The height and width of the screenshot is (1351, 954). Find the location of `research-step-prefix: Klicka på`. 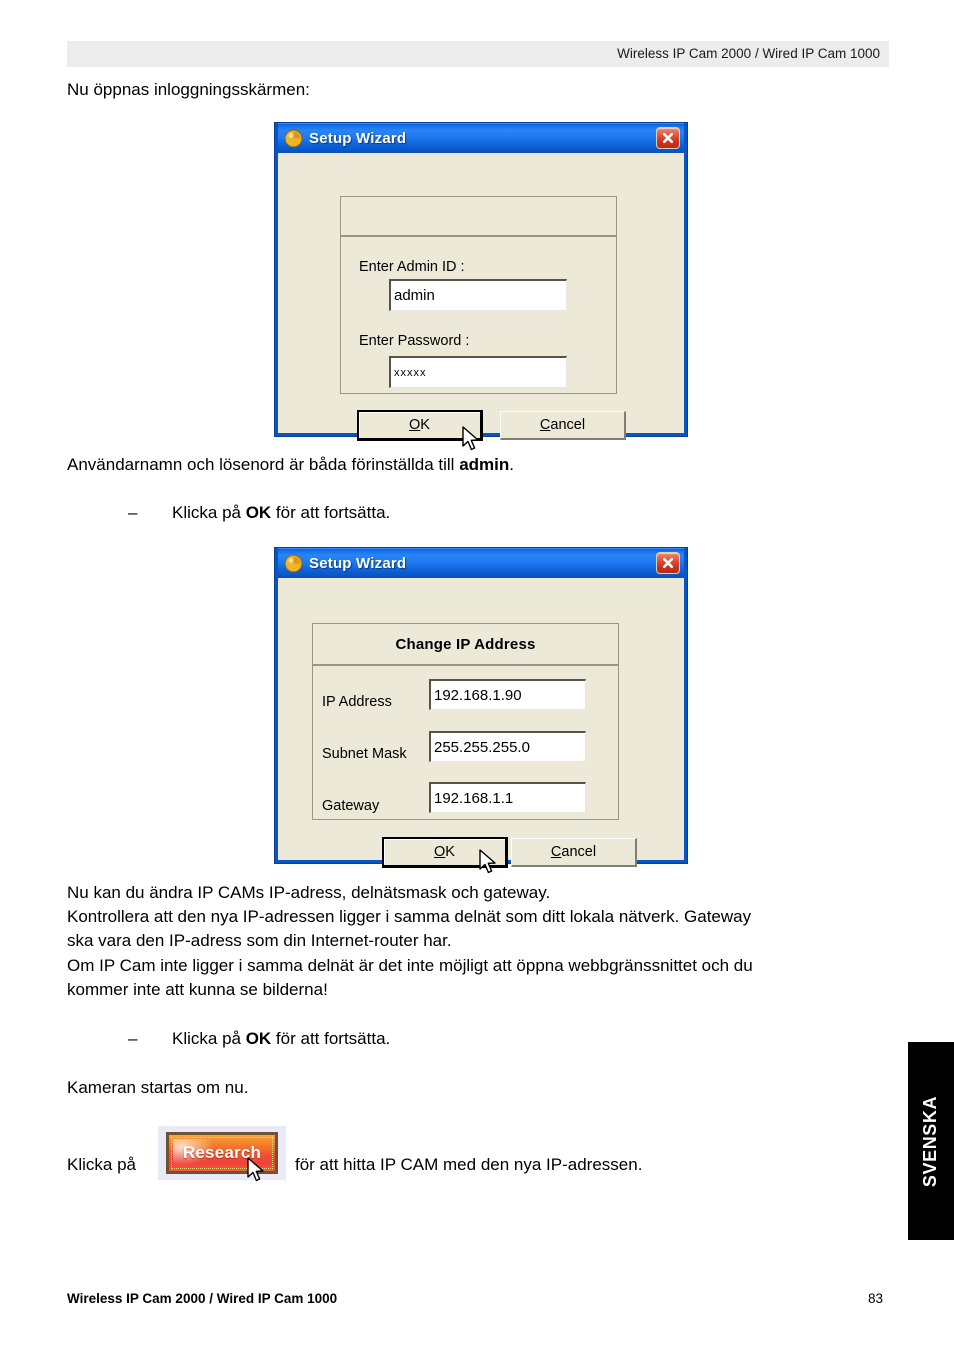

research-step-prefix: Klicka på is located at coordinates (101, 1164).